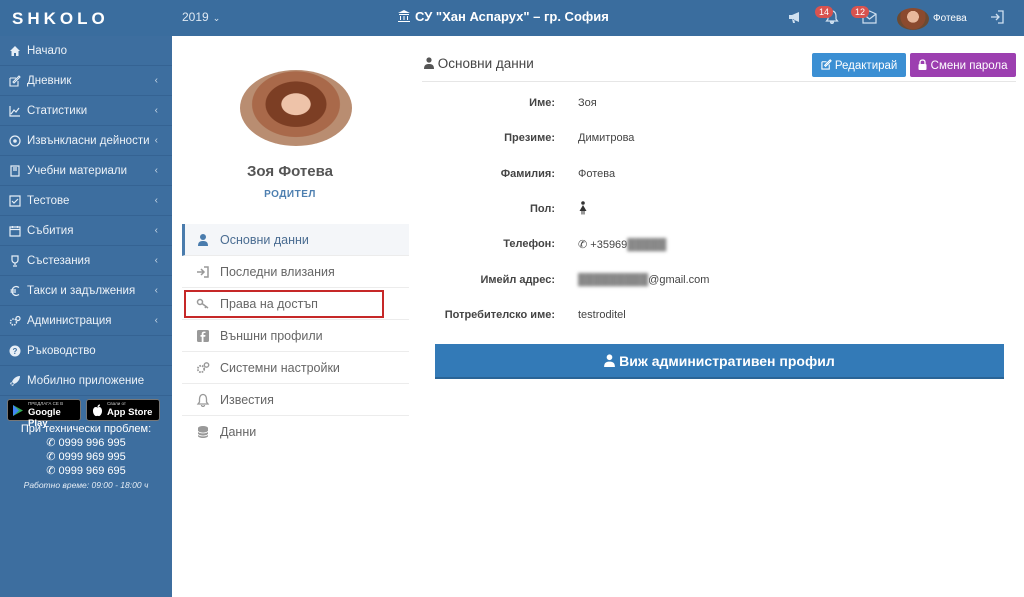 This screenshot has height=597, width=1024. What do you see at coordinates (913, 19) in the screenshot?
I see `avatar` at bounding box center [913, 19].